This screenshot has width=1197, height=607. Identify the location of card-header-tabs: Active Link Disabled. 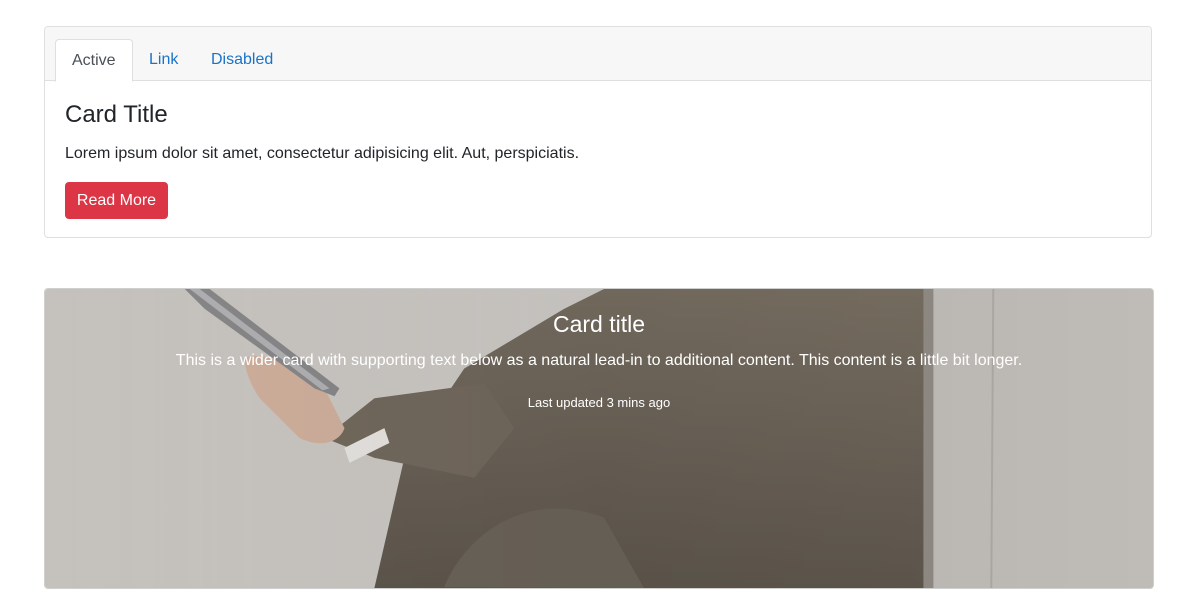
(598, 54).